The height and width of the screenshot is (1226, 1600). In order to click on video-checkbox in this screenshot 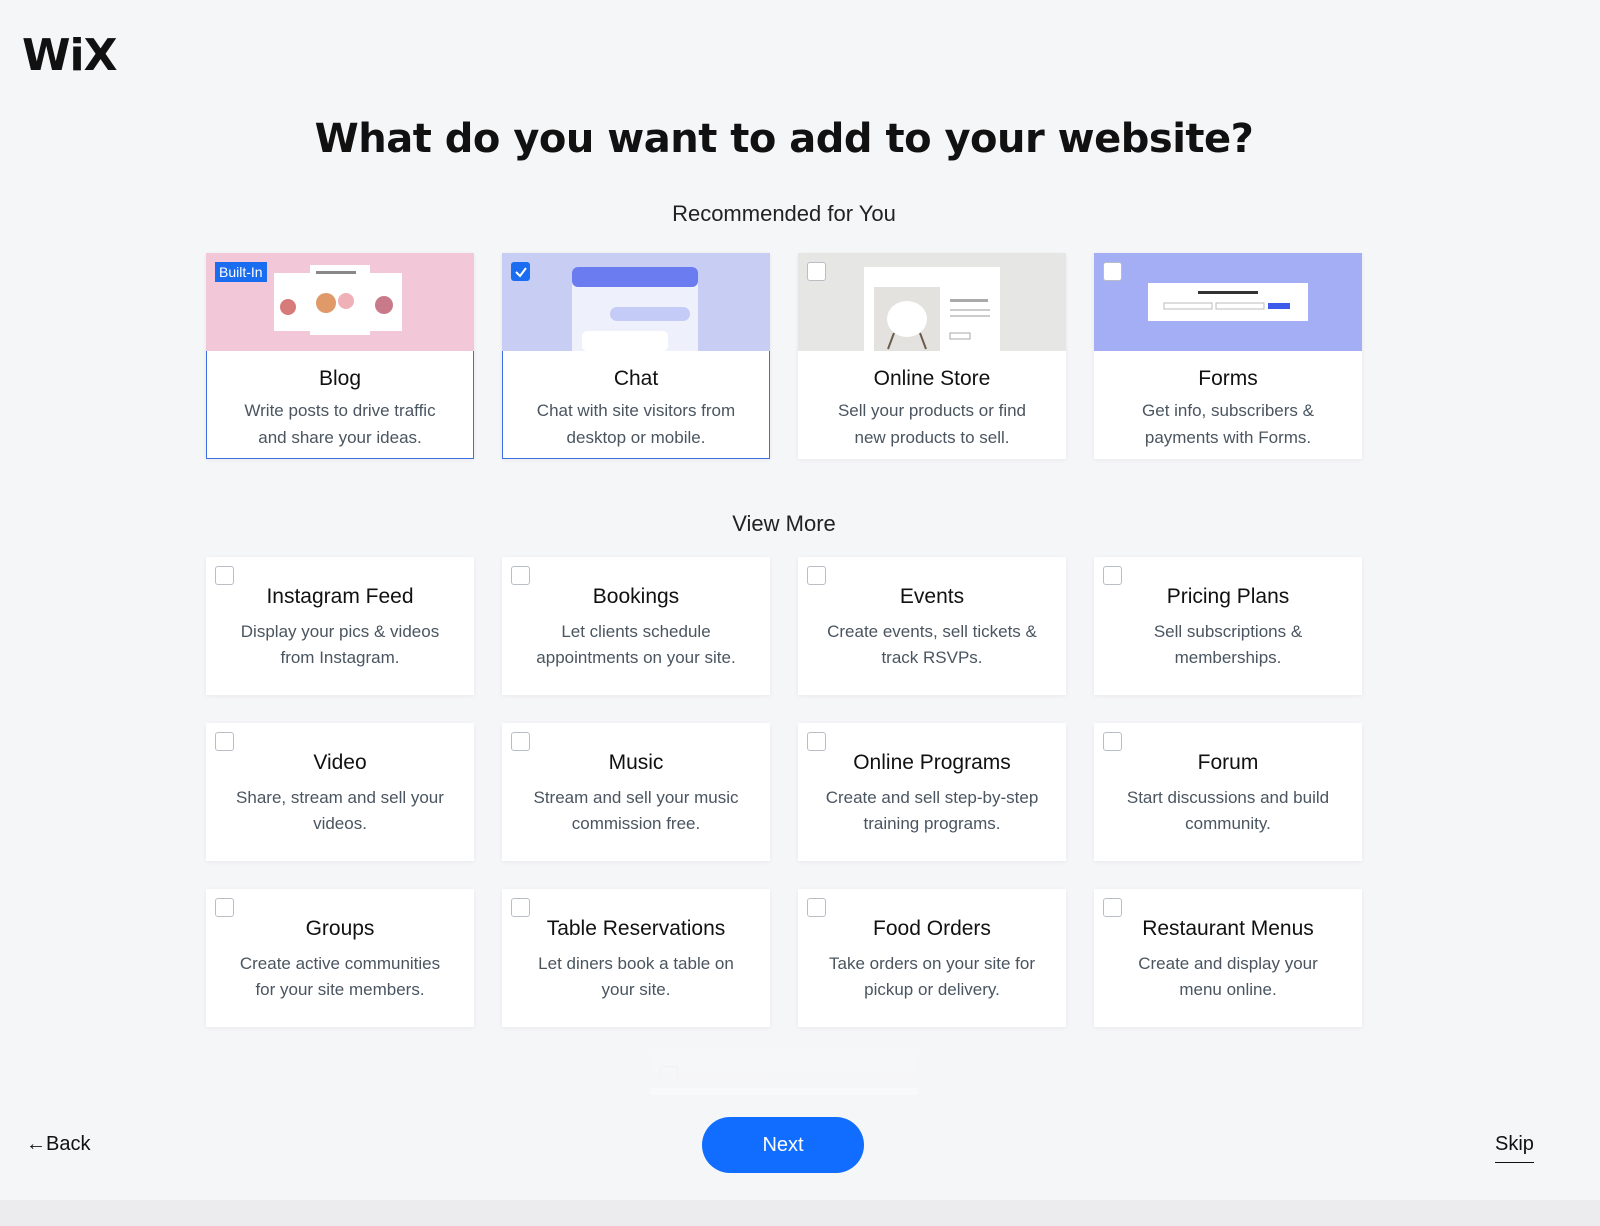, I will do `click(224, 741)`.